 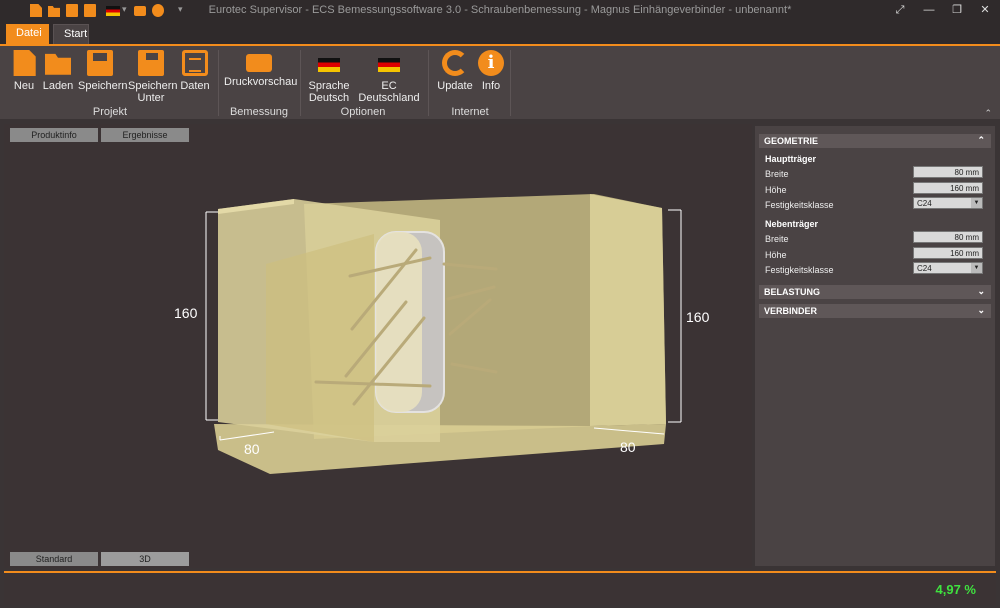 What do you see at coordinates (875, 311) in the screenshot?
I see `section-connector: VERBINDER ⌄` at bounding box center [875, 311].